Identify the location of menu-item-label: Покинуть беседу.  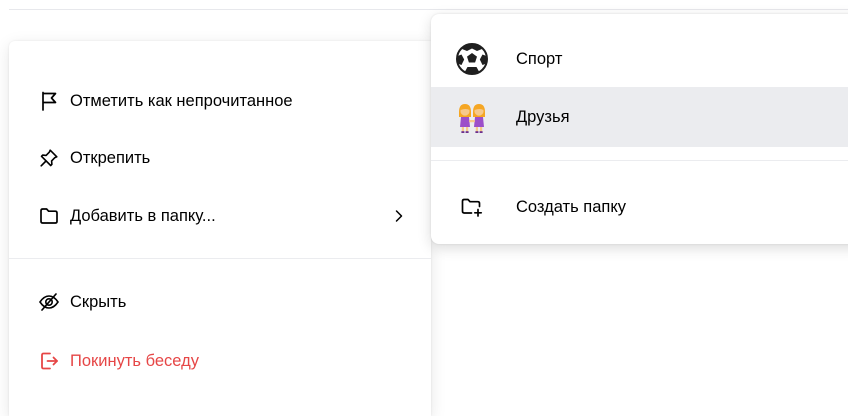
(134, 361).